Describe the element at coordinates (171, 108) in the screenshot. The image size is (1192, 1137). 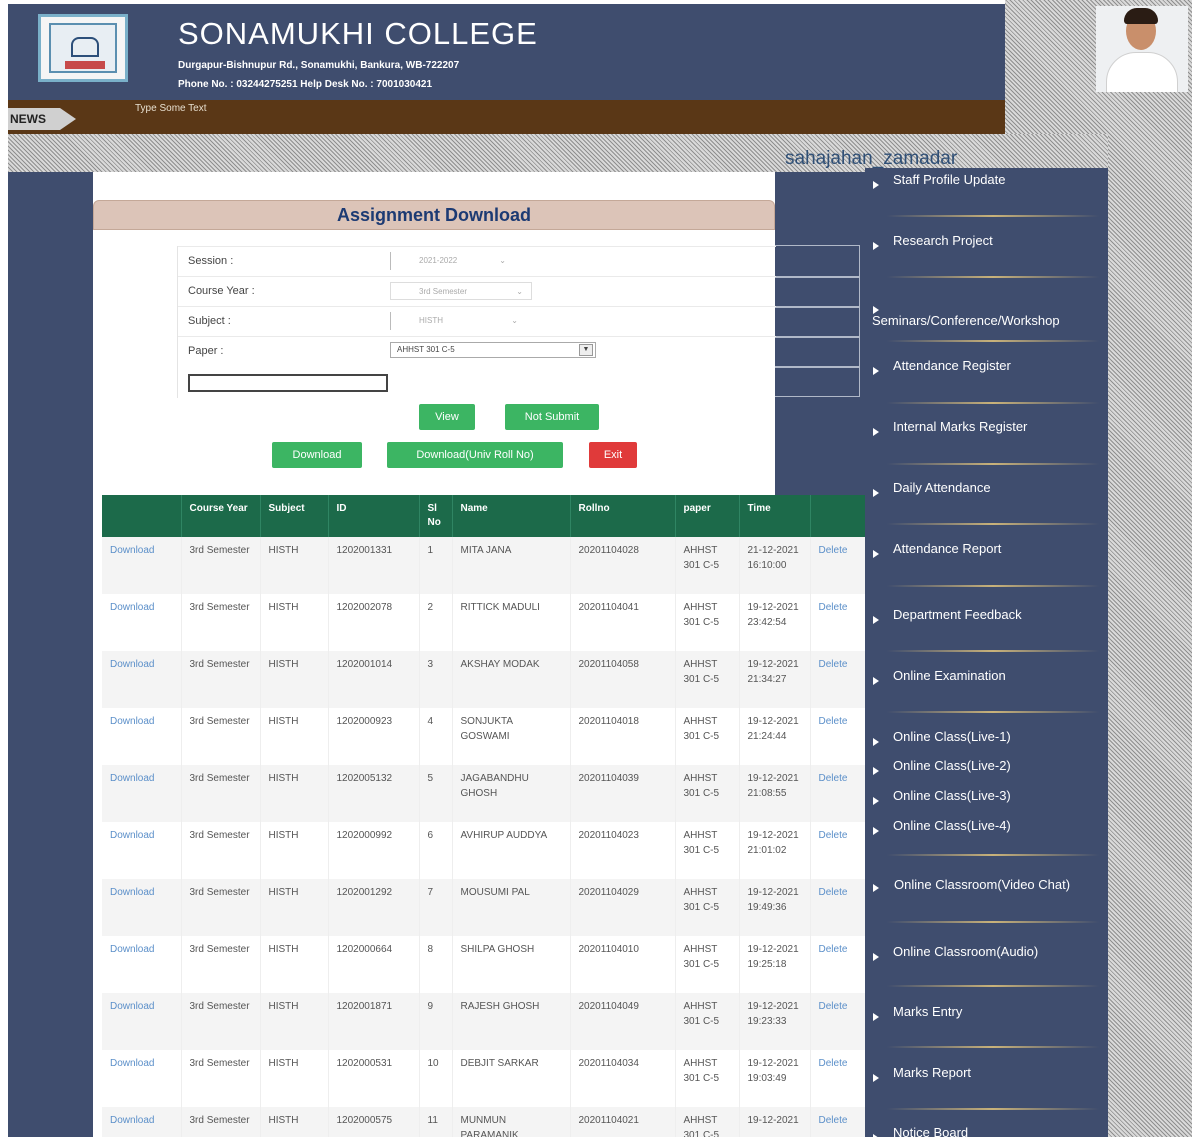
I see `news-text: Type Some Text` at that location.